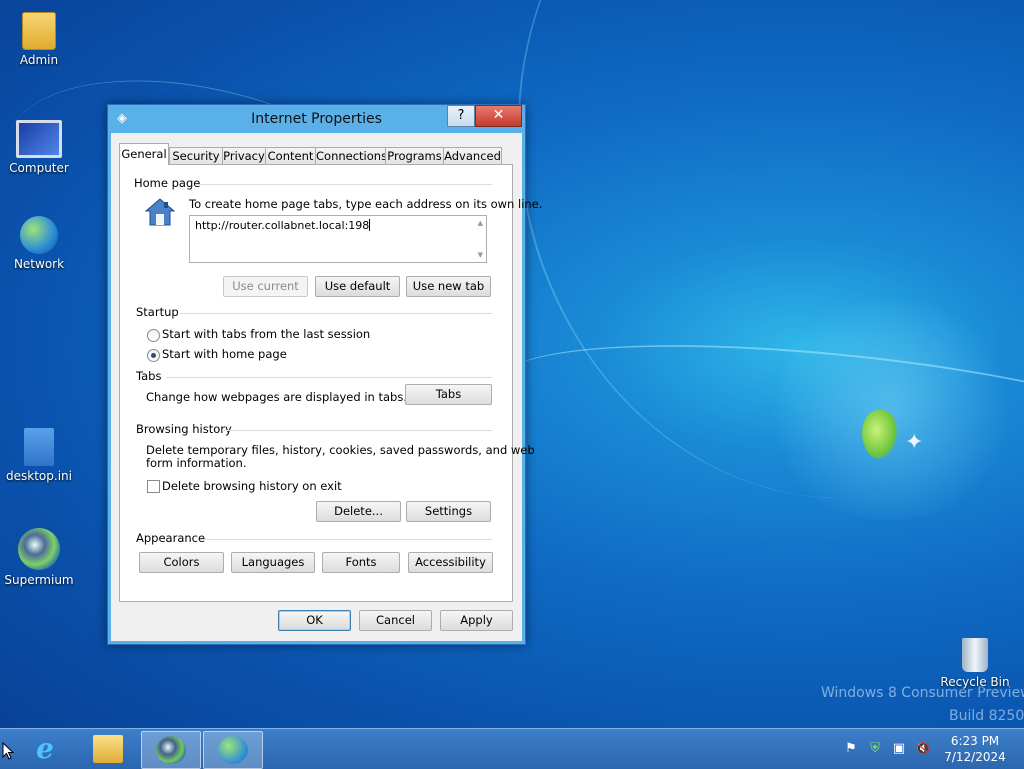 This screenshot has width=1024, height=769. I want to click on home-page-address-textarea: http://router.collabnet.local:198 ▲ ▼, so click(338, 239).